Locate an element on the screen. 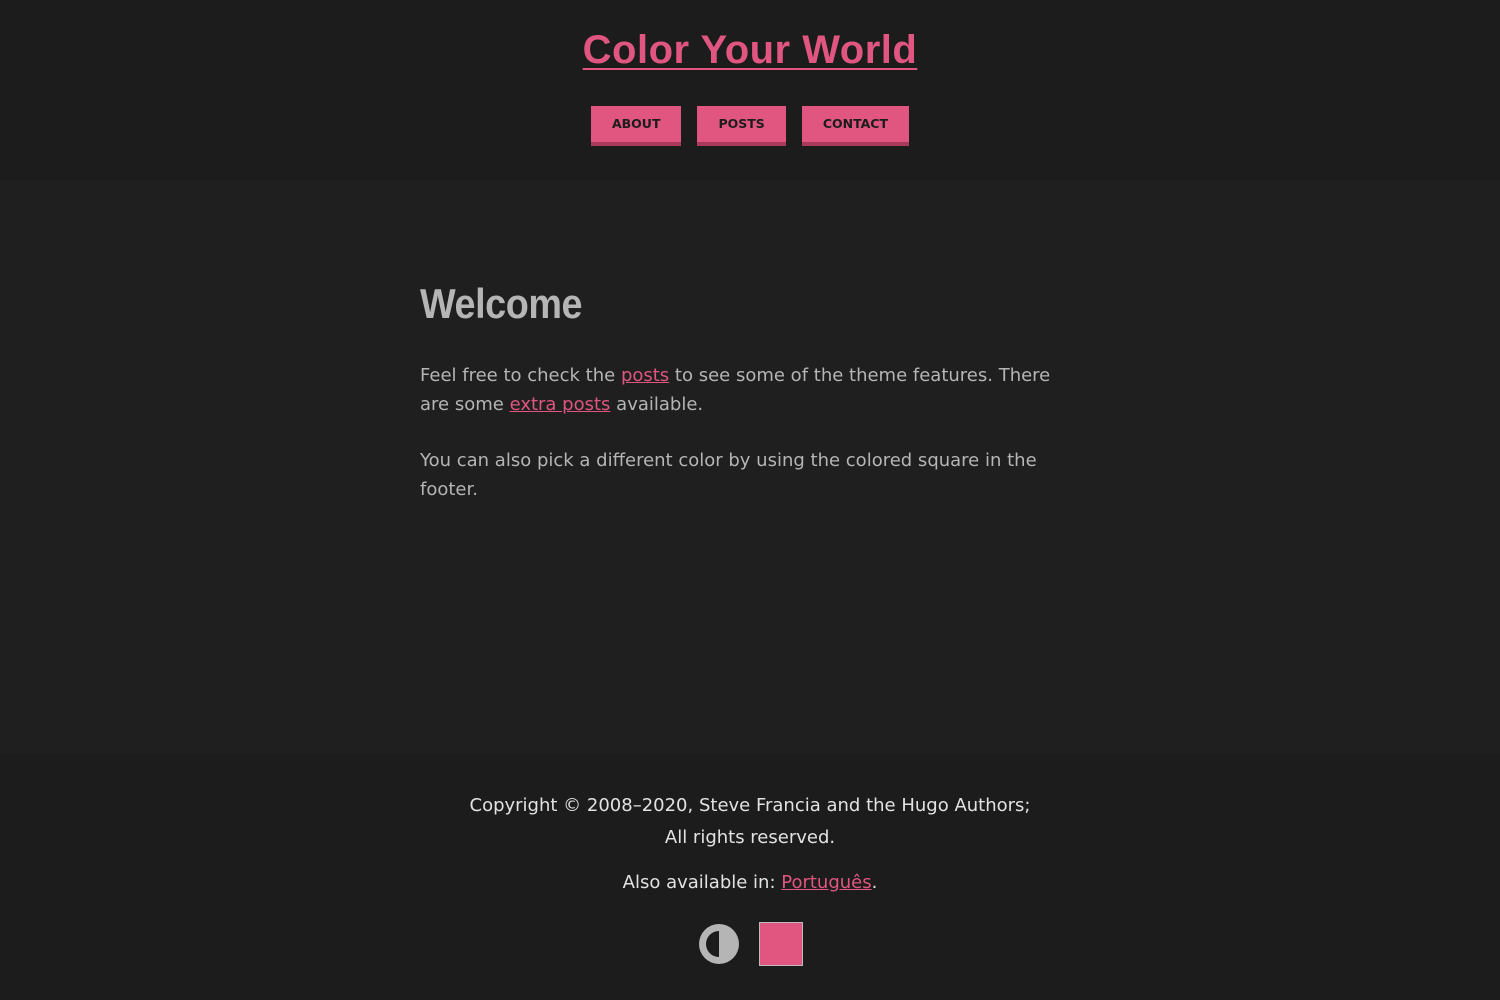 The width and height of the screenshot is (1500, 1000). nav-posts-button: Posts is located at coordinates (741, 126).